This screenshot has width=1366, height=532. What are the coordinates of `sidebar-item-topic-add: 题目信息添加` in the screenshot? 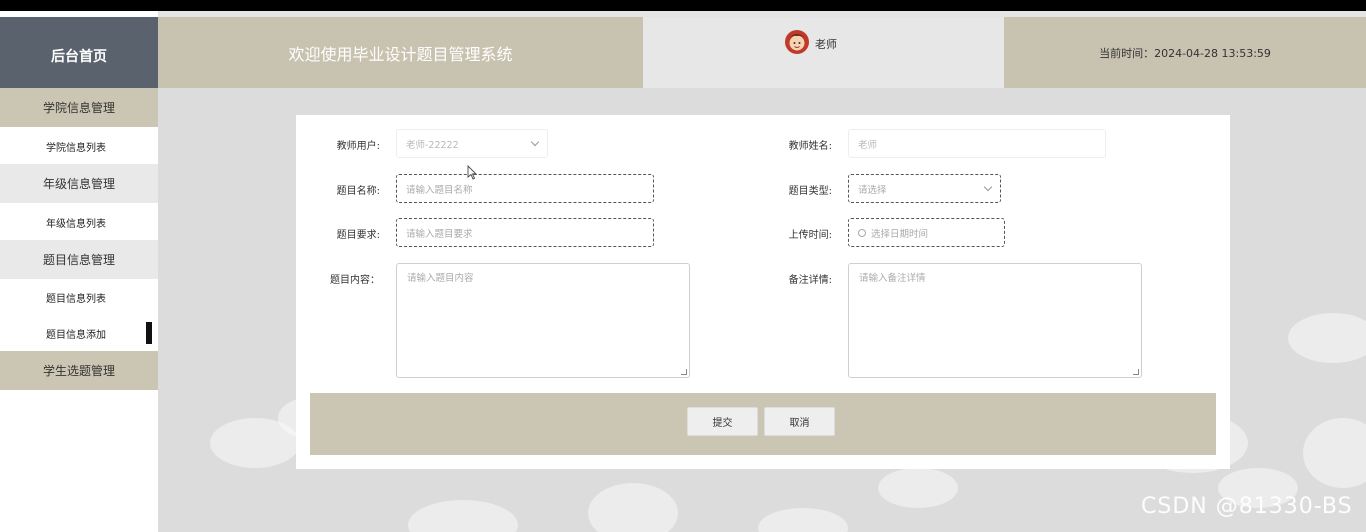 It's located at (76, 333).